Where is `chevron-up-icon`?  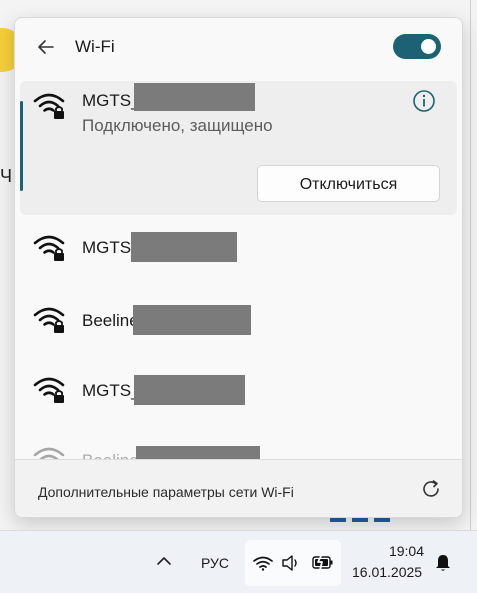
chevron-up-icon is located at coordinates (164, 561).